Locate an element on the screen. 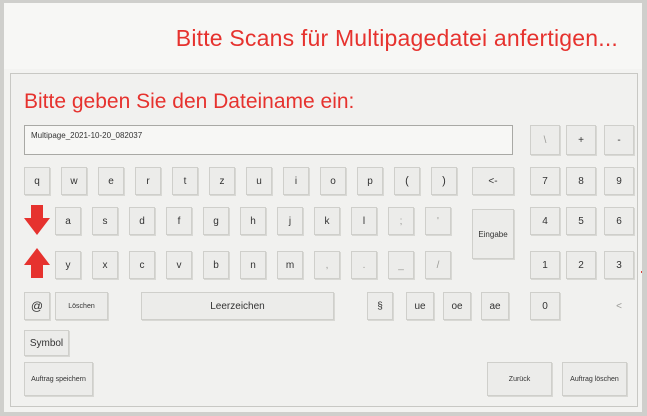  key-l: l is located at coordinates (364, 221).